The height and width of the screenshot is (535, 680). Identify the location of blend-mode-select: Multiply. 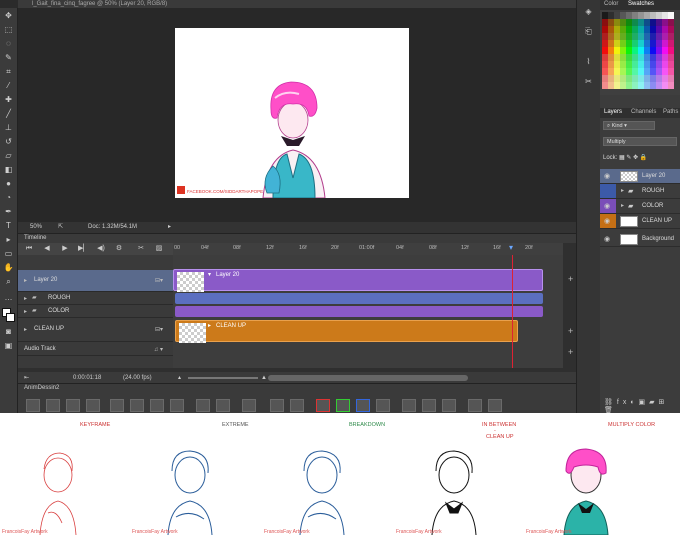
(640, 141).